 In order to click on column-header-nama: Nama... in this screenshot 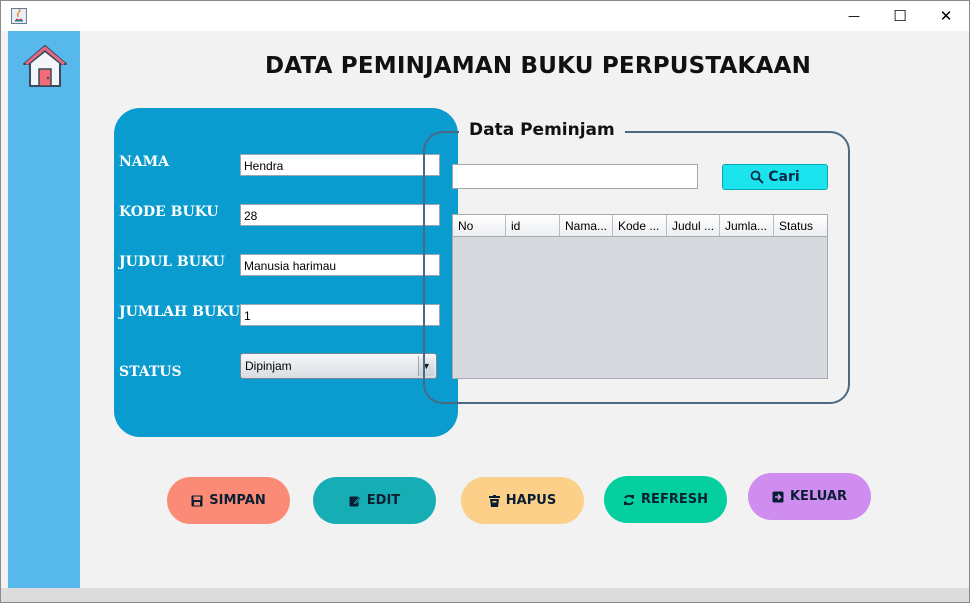, I will do `click(586, 225)`.